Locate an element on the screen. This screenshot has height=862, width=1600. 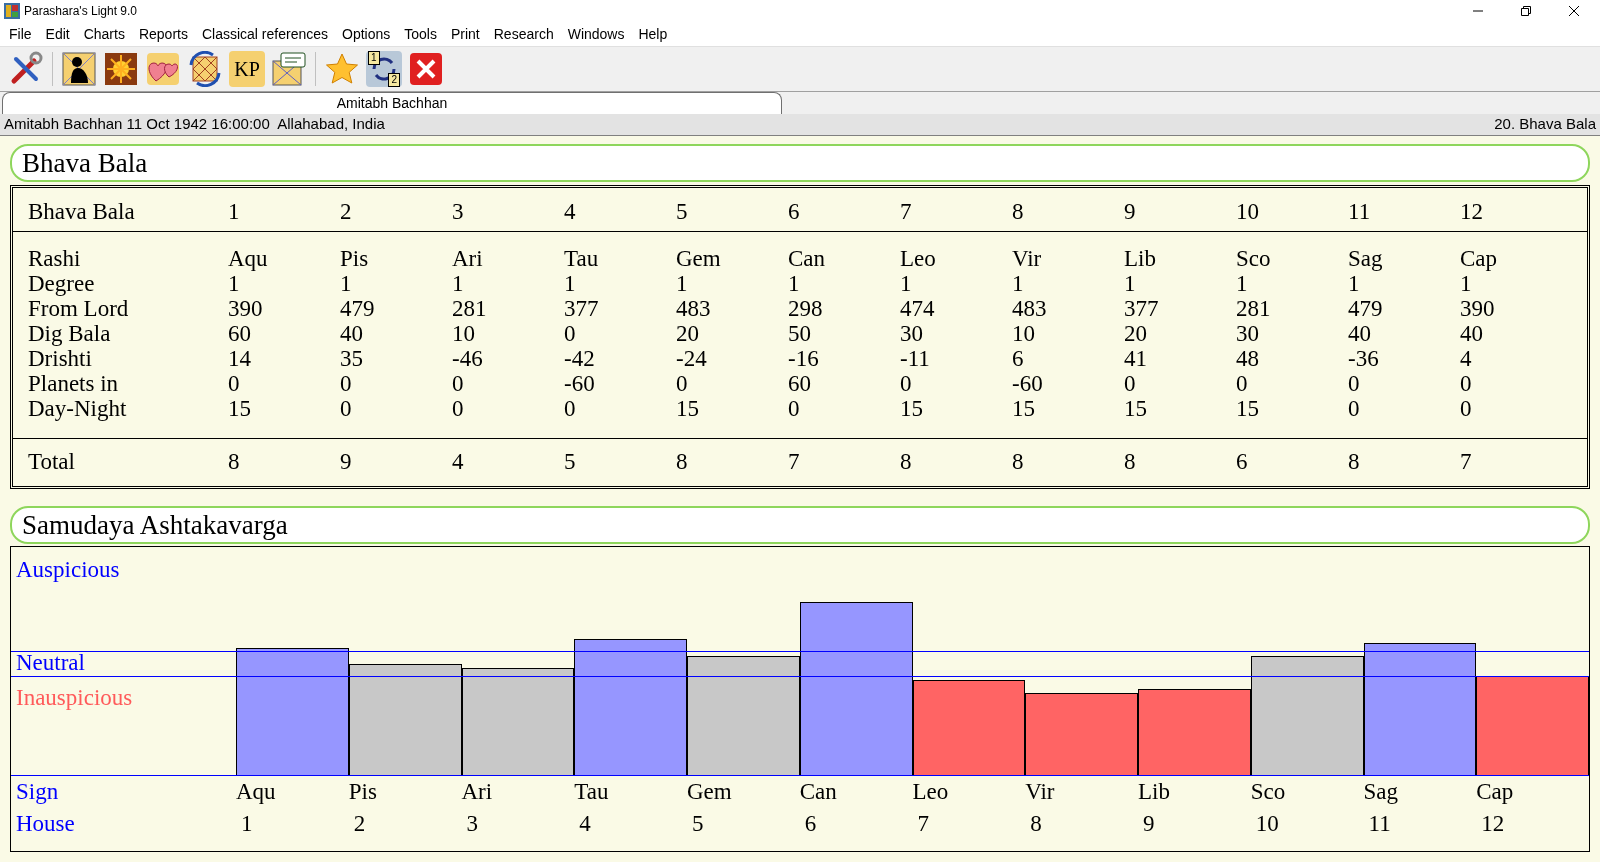
column-header: 4 is located at coordinates (570, 211).